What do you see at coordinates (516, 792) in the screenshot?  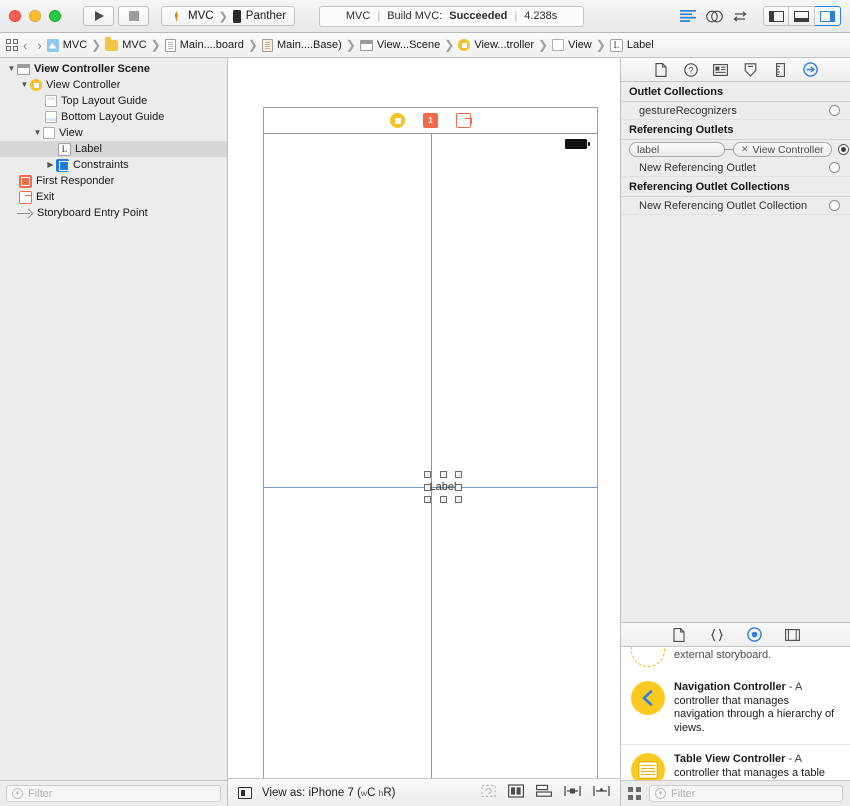 I see `embed-in-icon` at bounding box center [516, 792].